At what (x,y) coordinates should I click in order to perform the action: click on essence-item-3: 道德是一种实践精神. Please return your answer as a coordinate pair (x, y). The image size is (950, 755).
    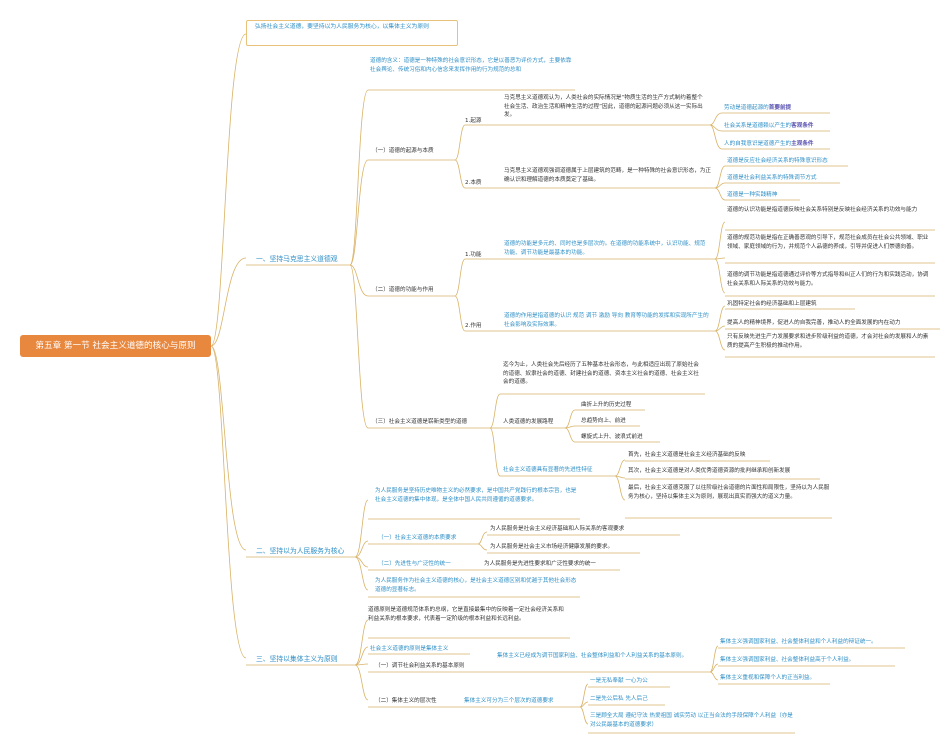
    Looking at the image, I should click on (752, 195).